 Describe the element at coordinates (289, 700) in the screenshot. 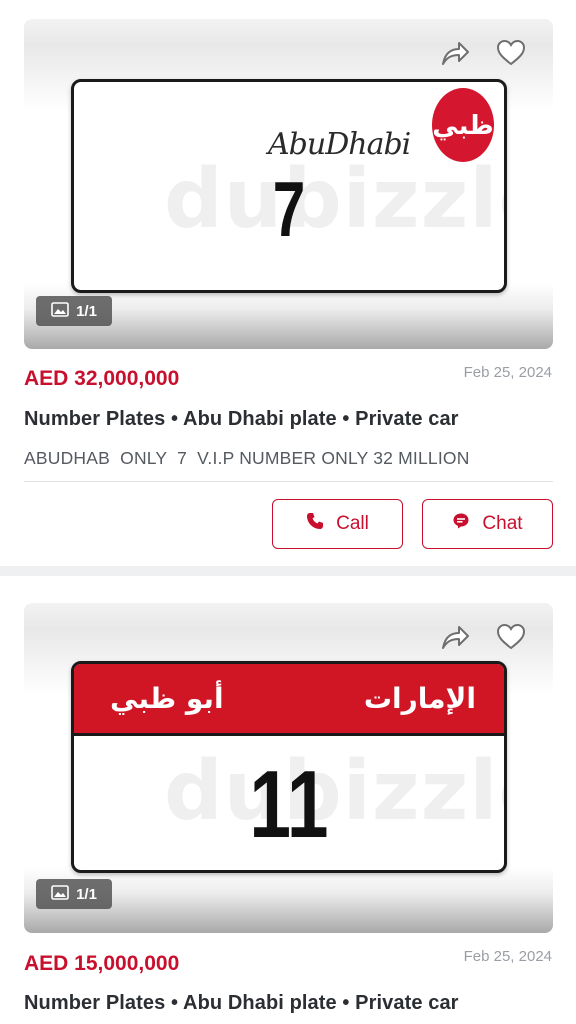

I see `plate-header: أبو ظبي الإمارات` at that location.